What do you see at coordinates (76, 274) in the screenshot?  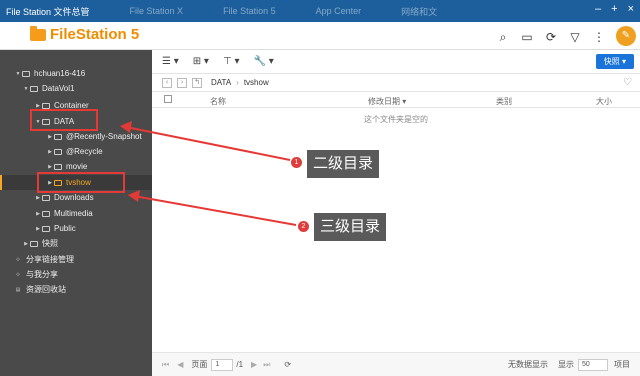 I see `sidebar-item-shared-with-me: ⟐ 与我分享` at bounding box center [76, 274].